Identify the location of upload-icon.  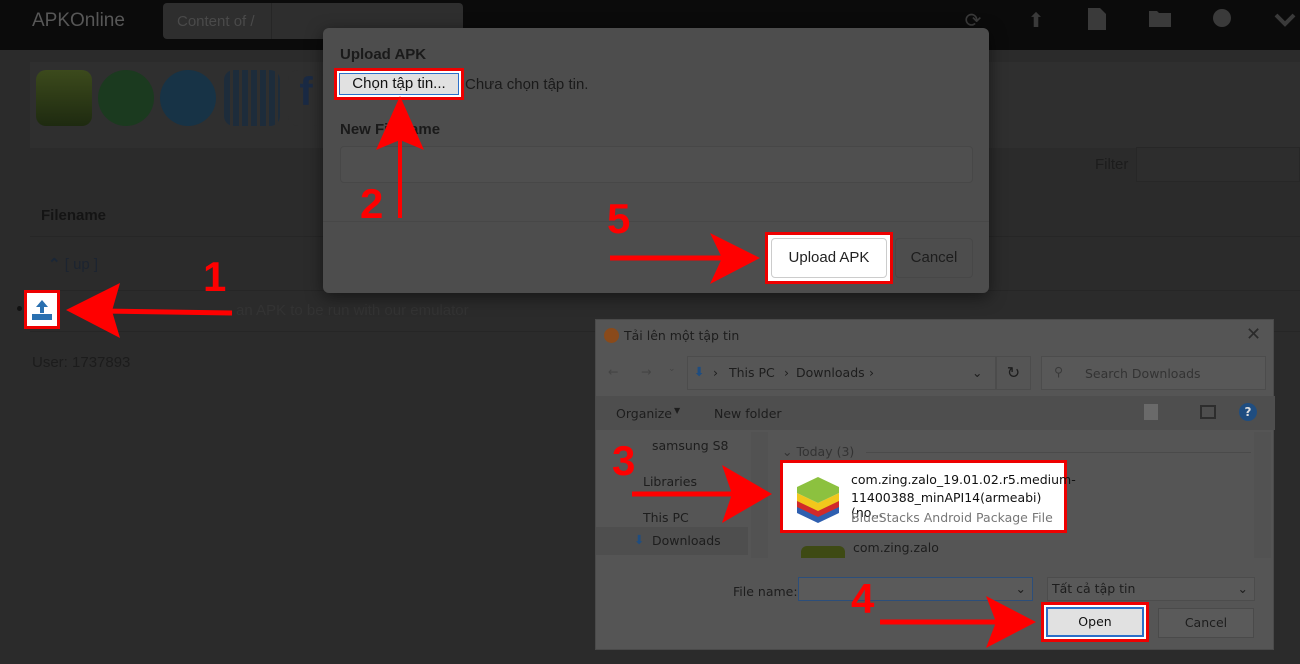
(42, 309).